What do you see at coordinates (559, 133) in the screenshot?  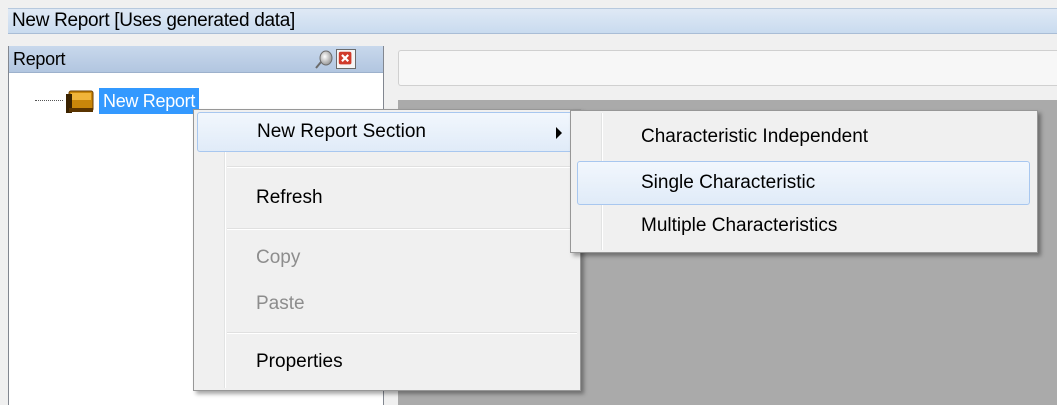 I see `submenu-arrow-icon` at bounding box center [559, 133].